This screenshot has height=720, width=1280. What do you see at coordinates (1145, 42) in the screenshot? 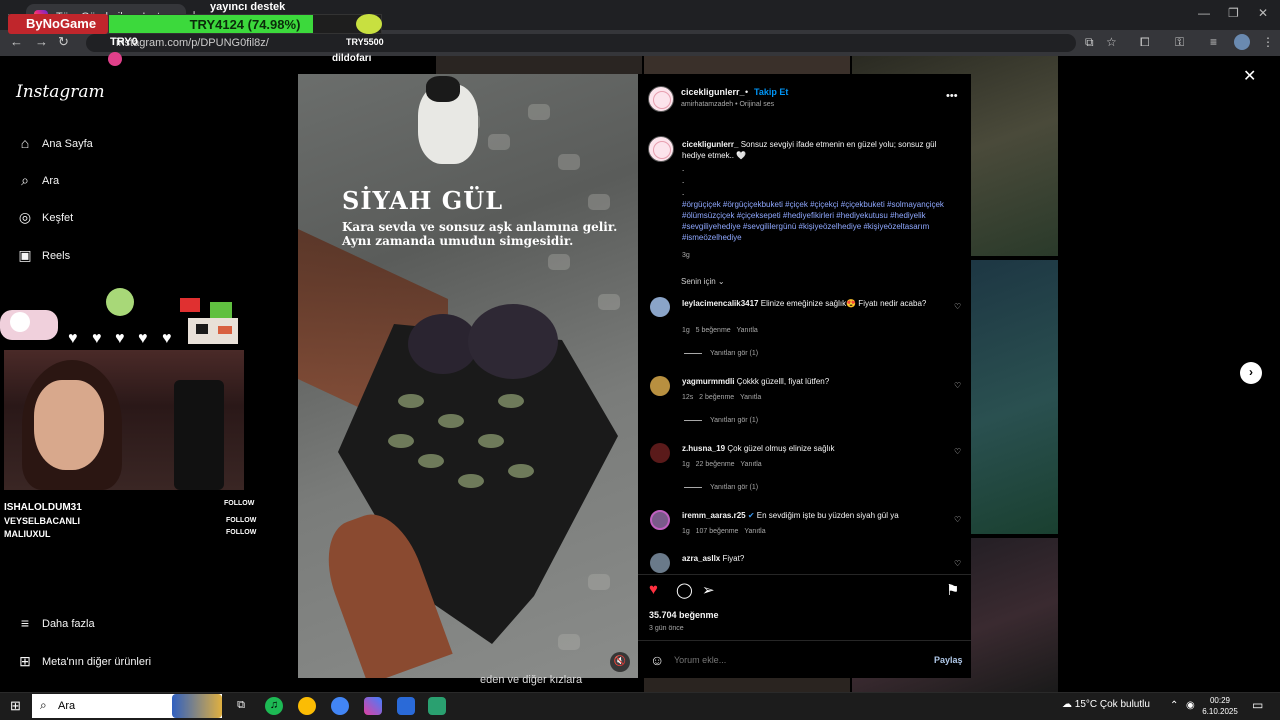
I see `extensions-icon: ⧠` at bounding box center [1145, 42].